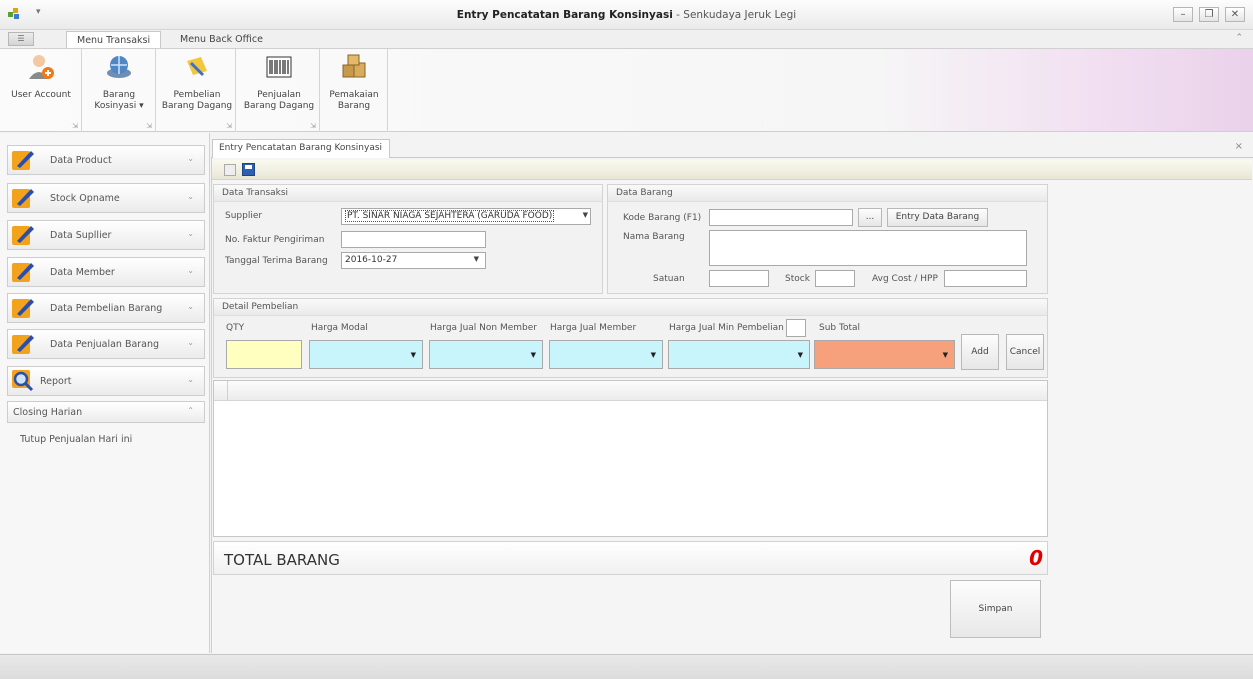 The image size is (1253, 679). Describe the element at coordinates (630, 391) in the screenshot. I see `grid-header` at that location.